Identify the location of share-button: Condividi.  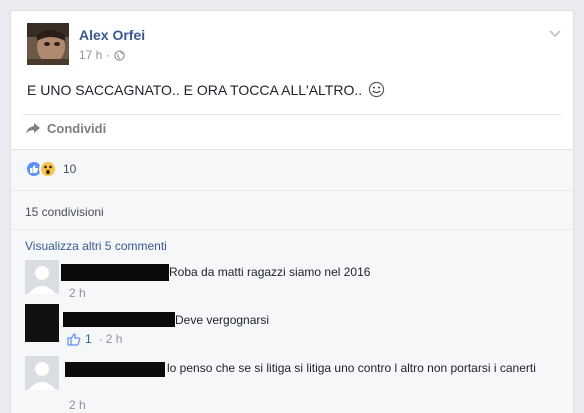
(65, 128).